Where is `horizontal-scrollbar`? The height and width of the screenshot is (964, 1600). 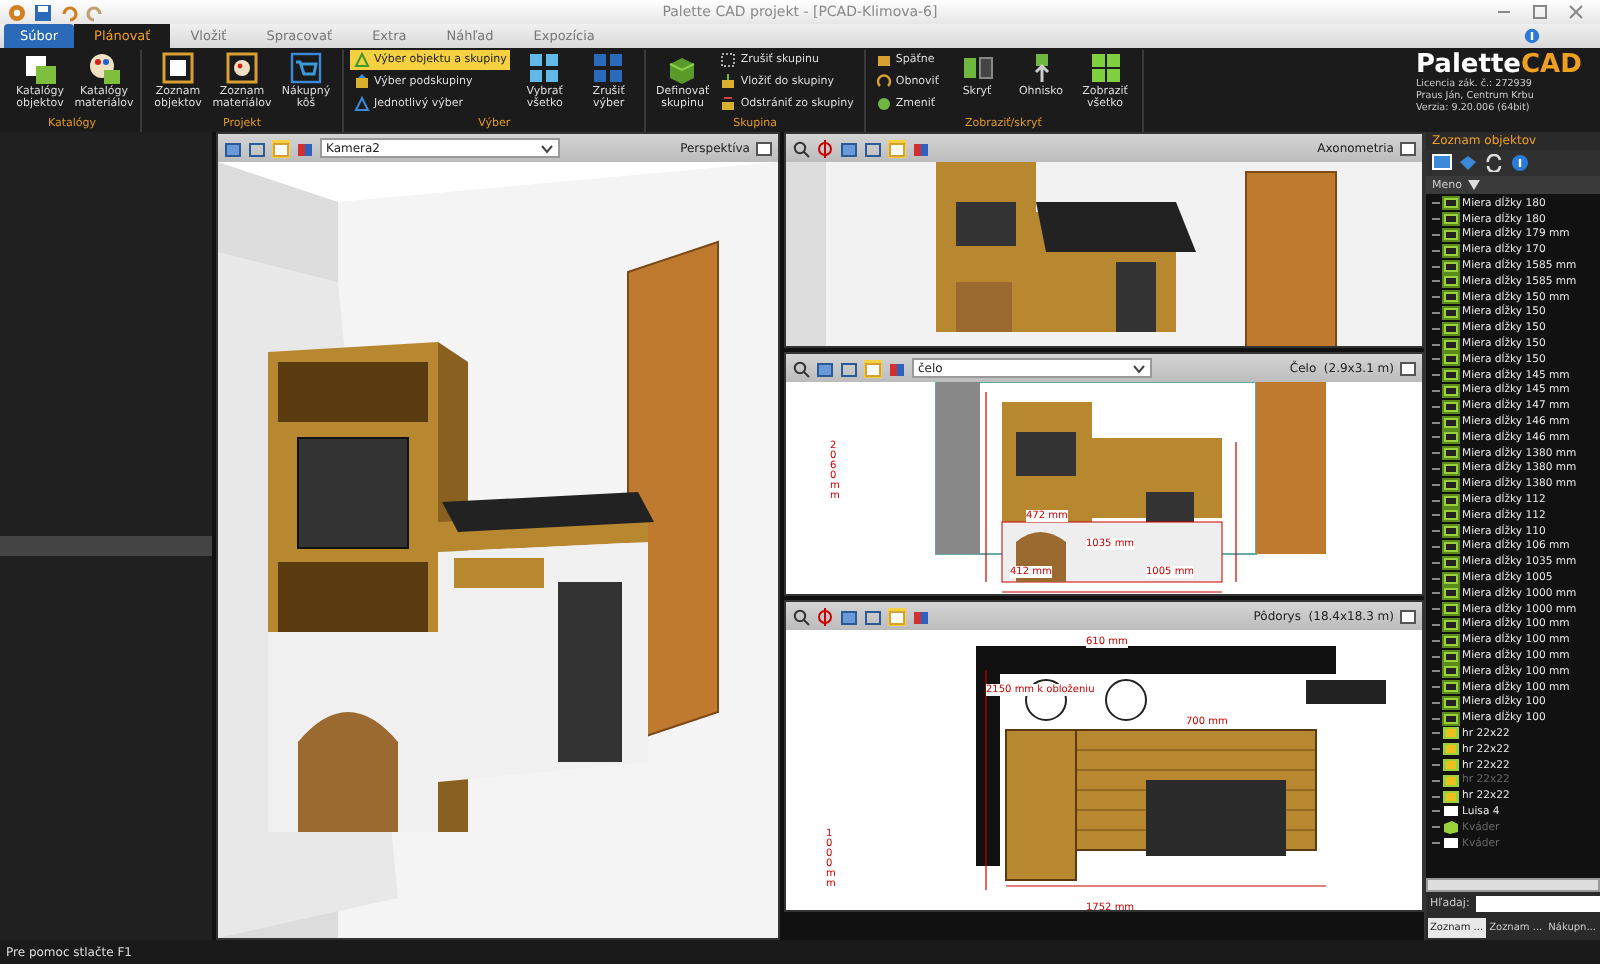
horizontal-scrollbar is located at coordinates (1513, 885).